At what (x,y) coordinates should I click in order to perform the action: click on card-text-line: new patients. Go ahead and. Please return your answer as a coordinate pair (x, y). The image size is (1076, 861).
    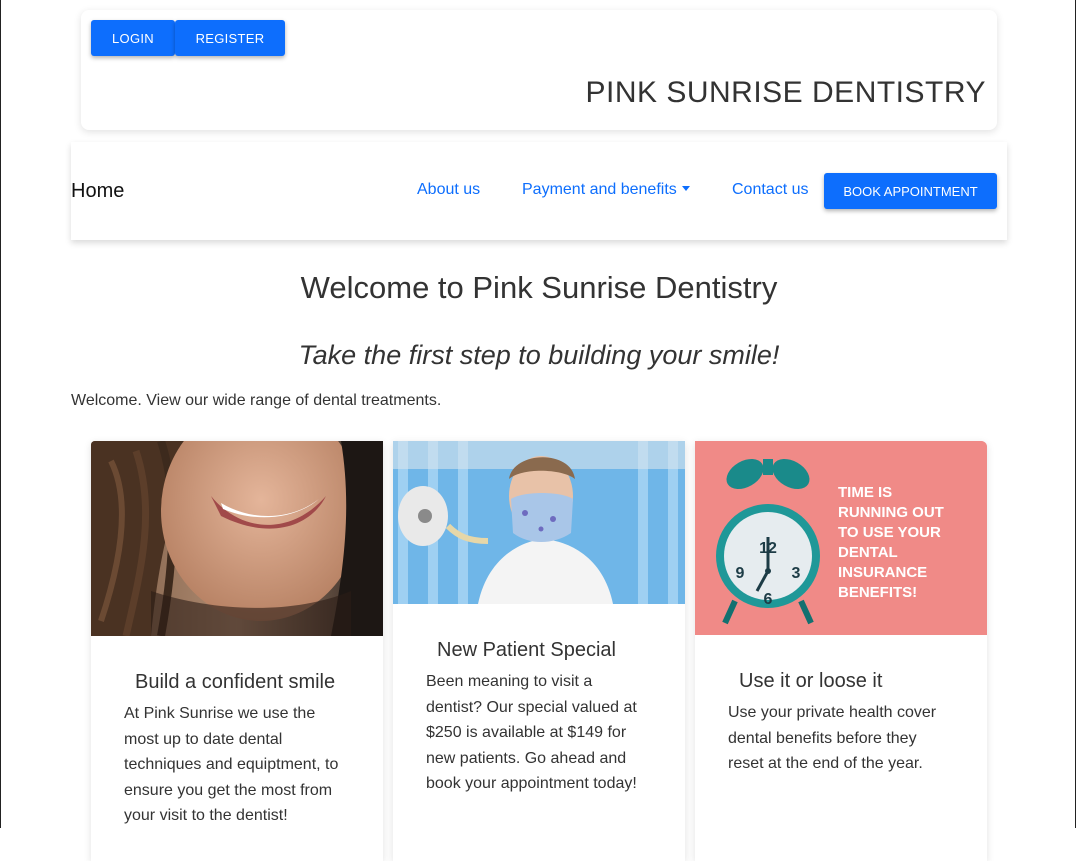
    Looking at the image, I should click on (526, 758).